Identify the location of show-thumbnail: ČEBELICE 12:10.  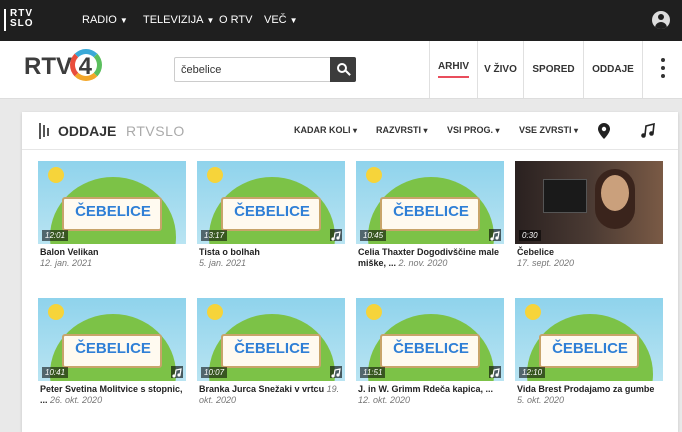
(589, 339).